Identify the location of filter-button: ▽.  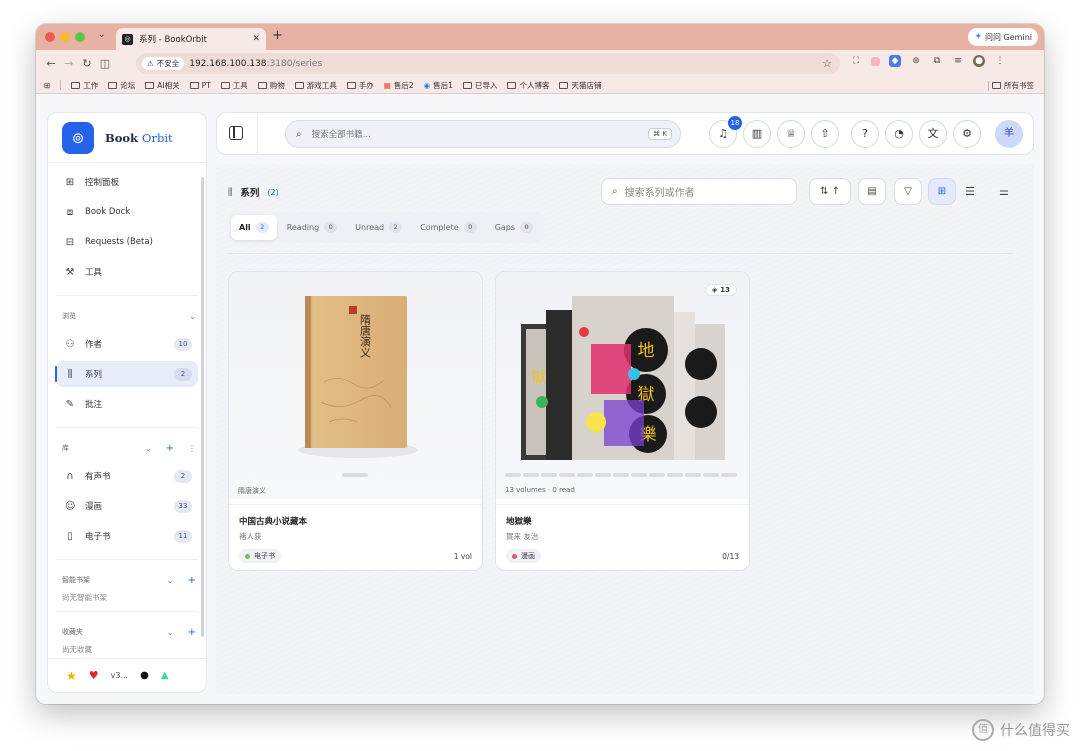
(908, 191).